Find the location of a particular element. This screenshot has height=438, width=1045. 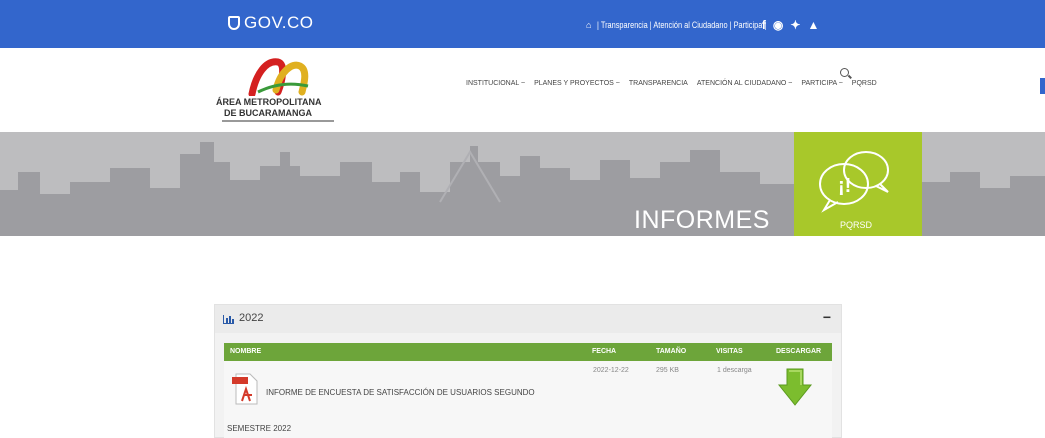

panel-header: 2022 − is located at coordinates (528, 319).